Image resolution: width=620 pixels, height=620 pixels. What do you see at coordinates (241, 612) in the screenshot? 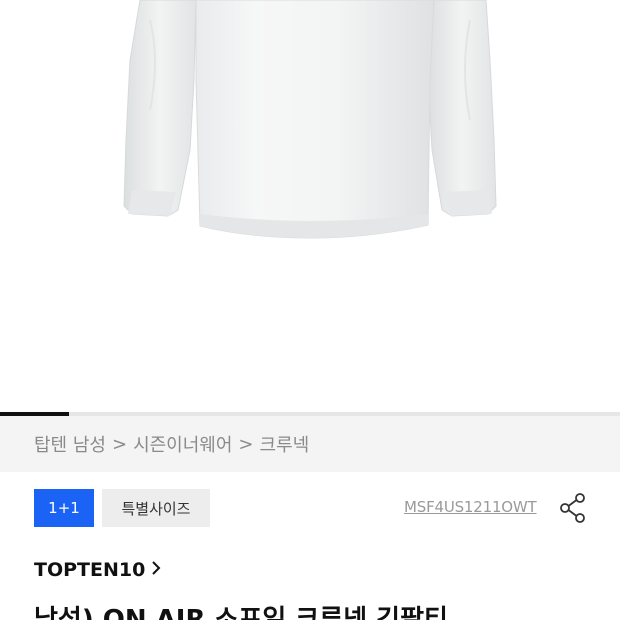
I see `product-title: 남성) ON AIR 소프일 크루넥 긴팔티` at bounding box center [241, 612].